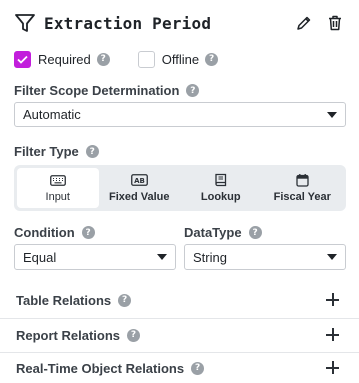 Image resolution: width=359 pixels, height=383 pixels. I want to click on report-relations-section: Report Relations ?, so click(179, 335).